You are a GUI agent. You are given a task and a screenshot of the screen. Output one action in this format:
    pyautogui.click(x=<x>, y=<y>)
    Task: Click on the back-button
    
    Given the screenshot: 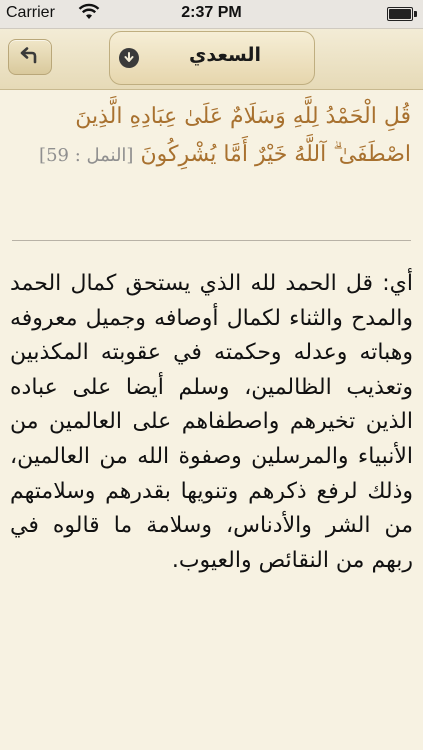 What is the action you would take?
    pyautogui.click(x=30, y=57)
    